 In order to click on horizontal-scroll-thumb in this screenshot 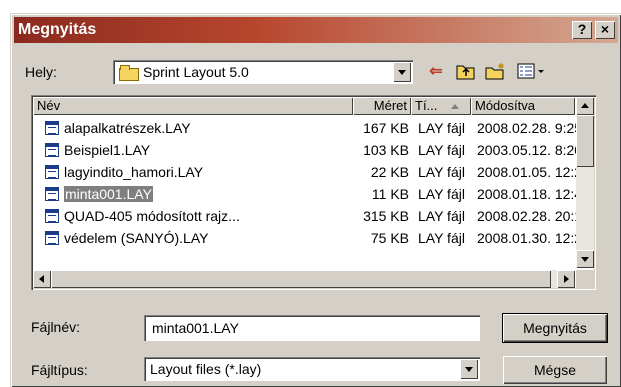, I will do `click(301, 279)`.